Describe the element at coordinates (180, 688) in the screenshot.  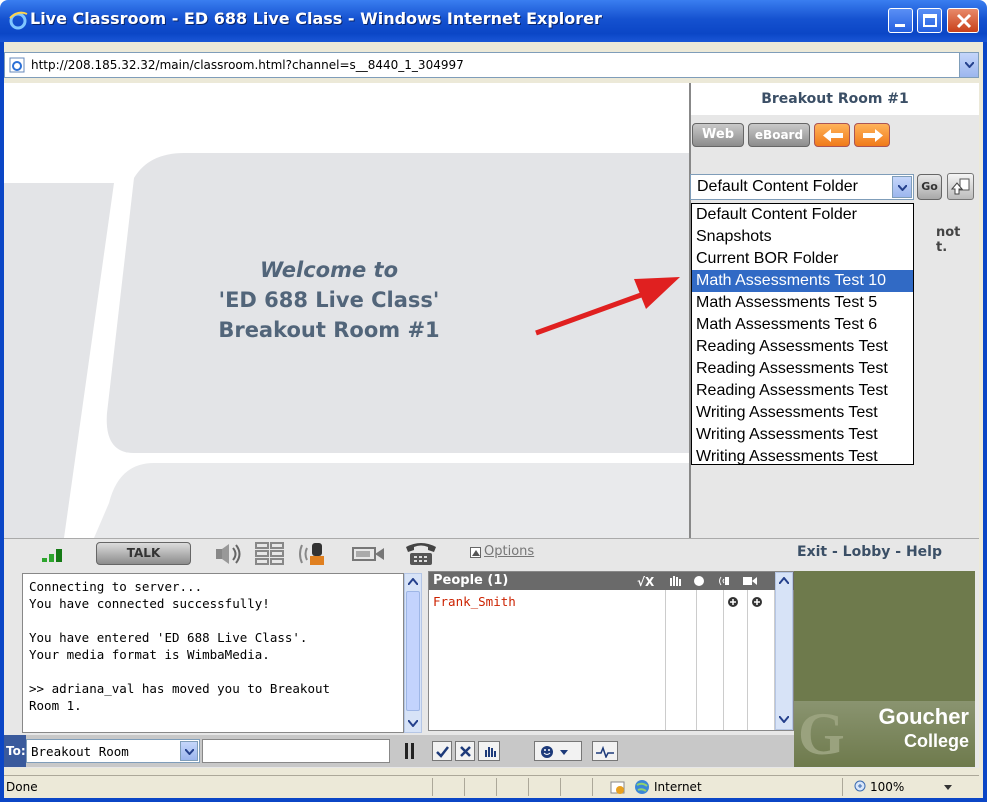
I see `chat-line: >> adriana_val has moved you to Breakout` at that location.